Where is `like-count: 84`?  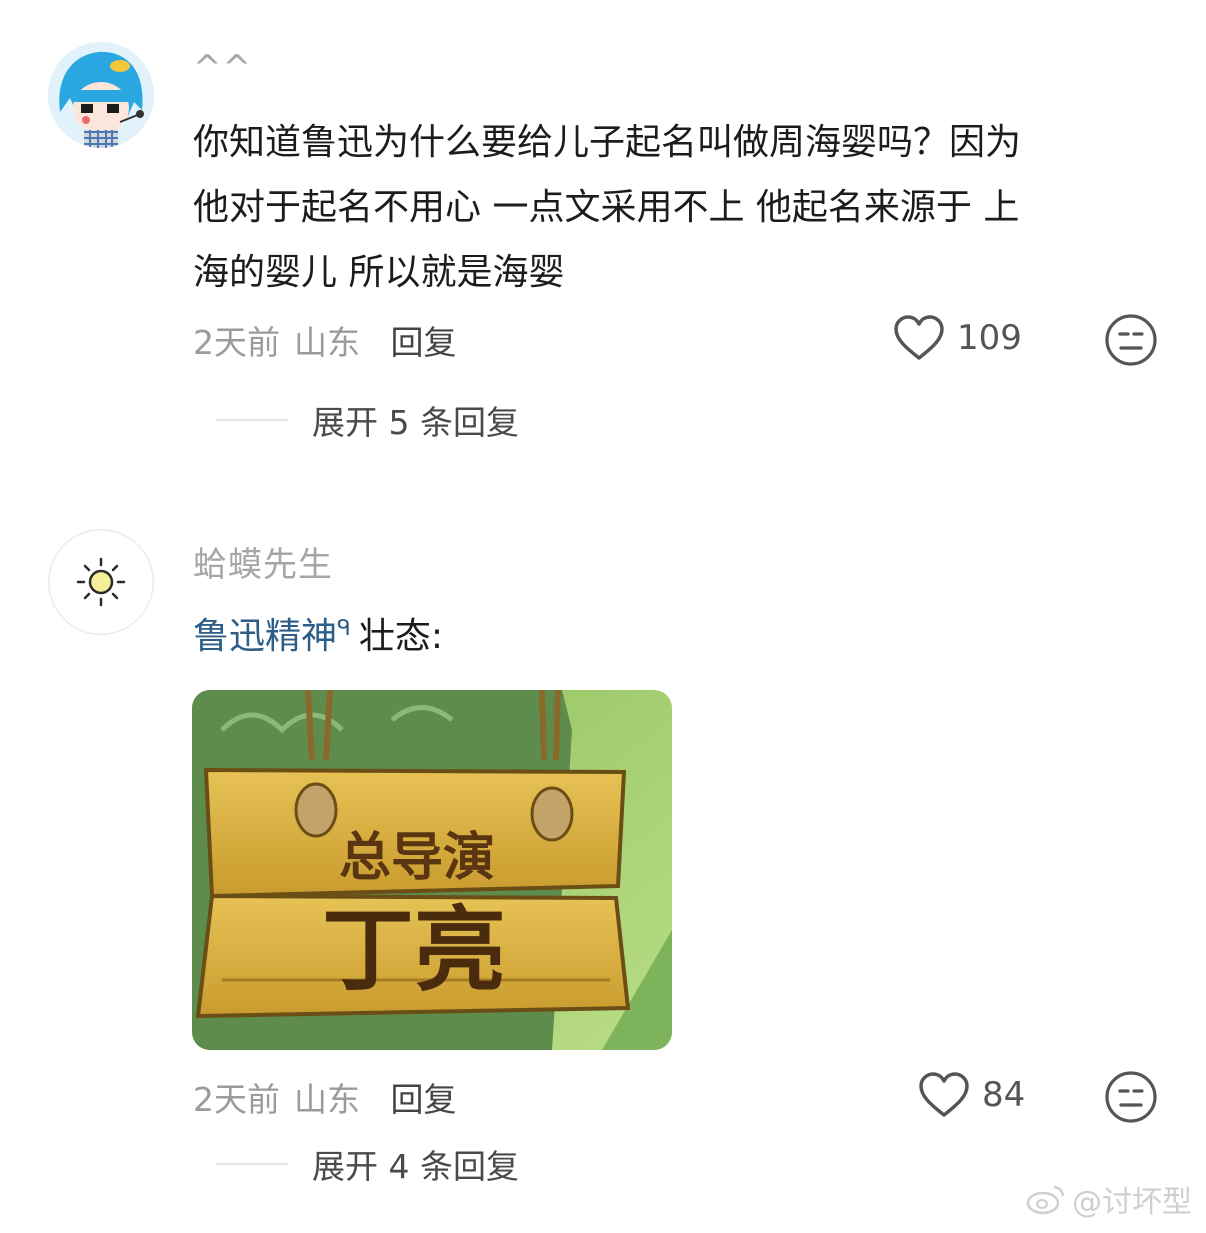
like-count: 84 is located at coordinates (1004, 1095).